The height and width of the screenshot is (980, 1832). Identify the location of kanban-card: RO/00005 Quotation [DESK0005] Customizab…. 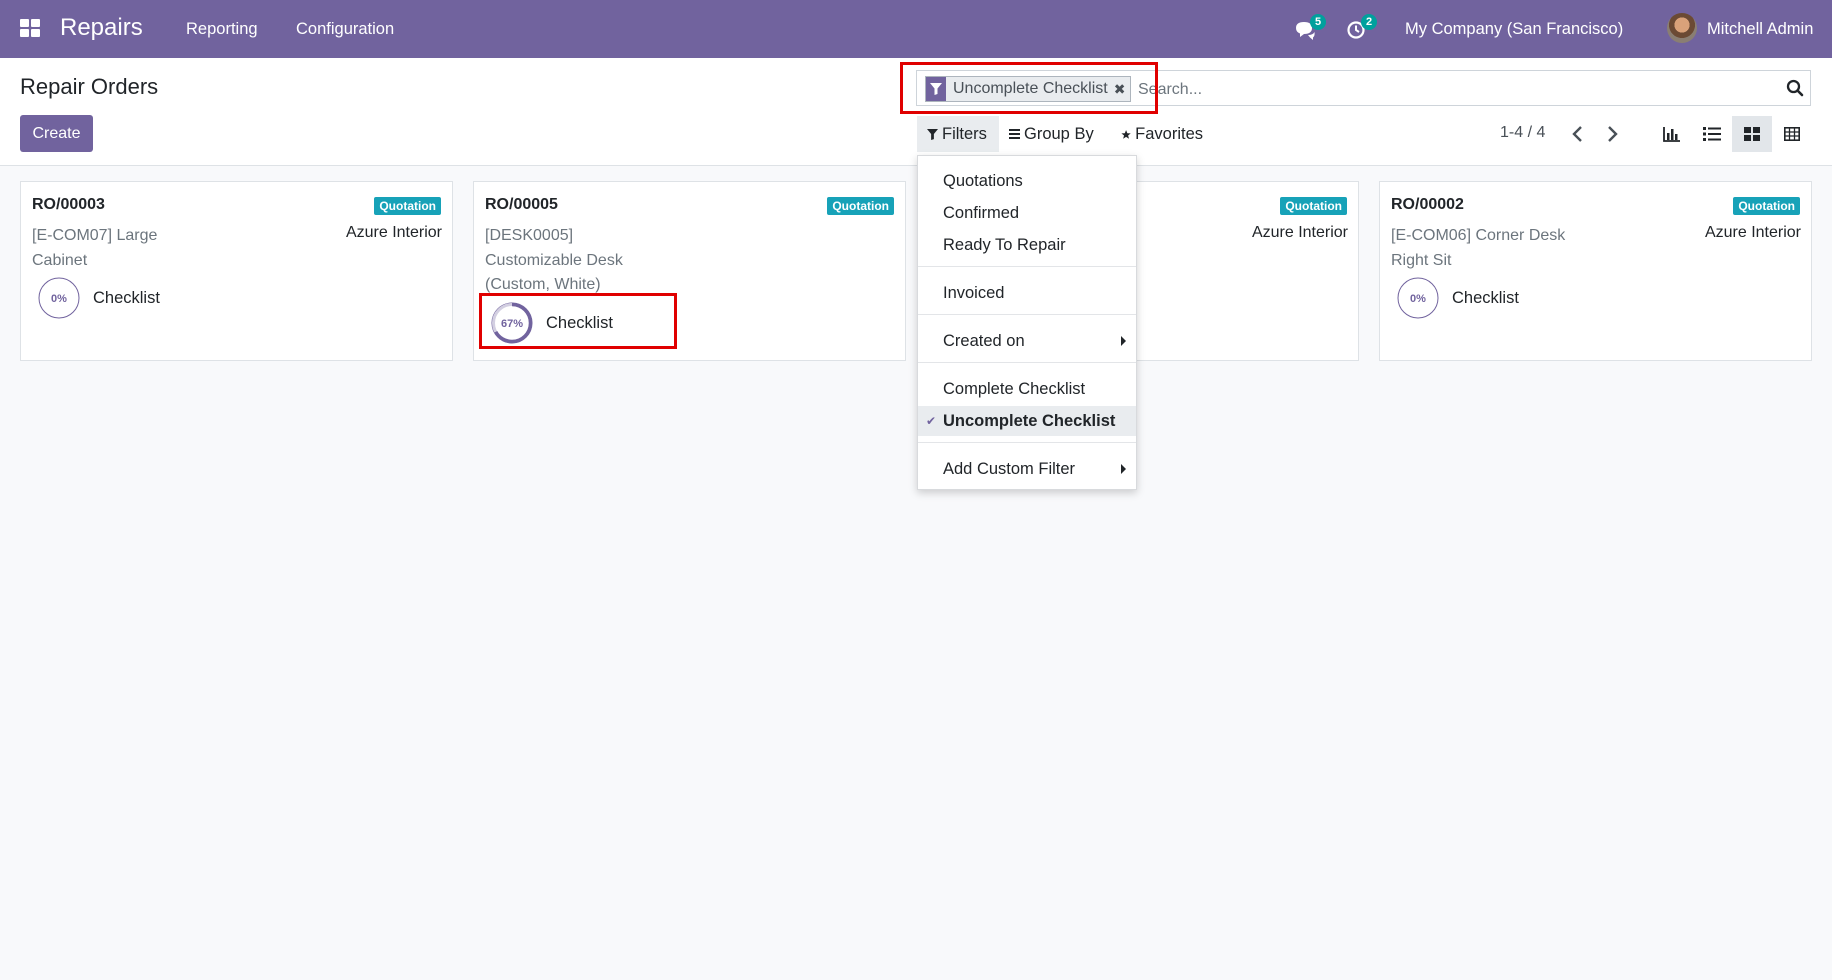
(689, 271).